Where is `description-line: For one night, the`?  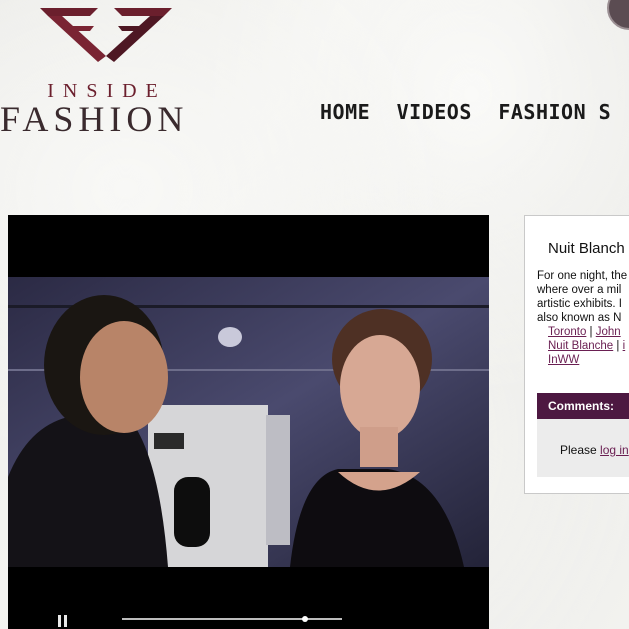 description-line: For one night, the is located at coordinates (582, 276).